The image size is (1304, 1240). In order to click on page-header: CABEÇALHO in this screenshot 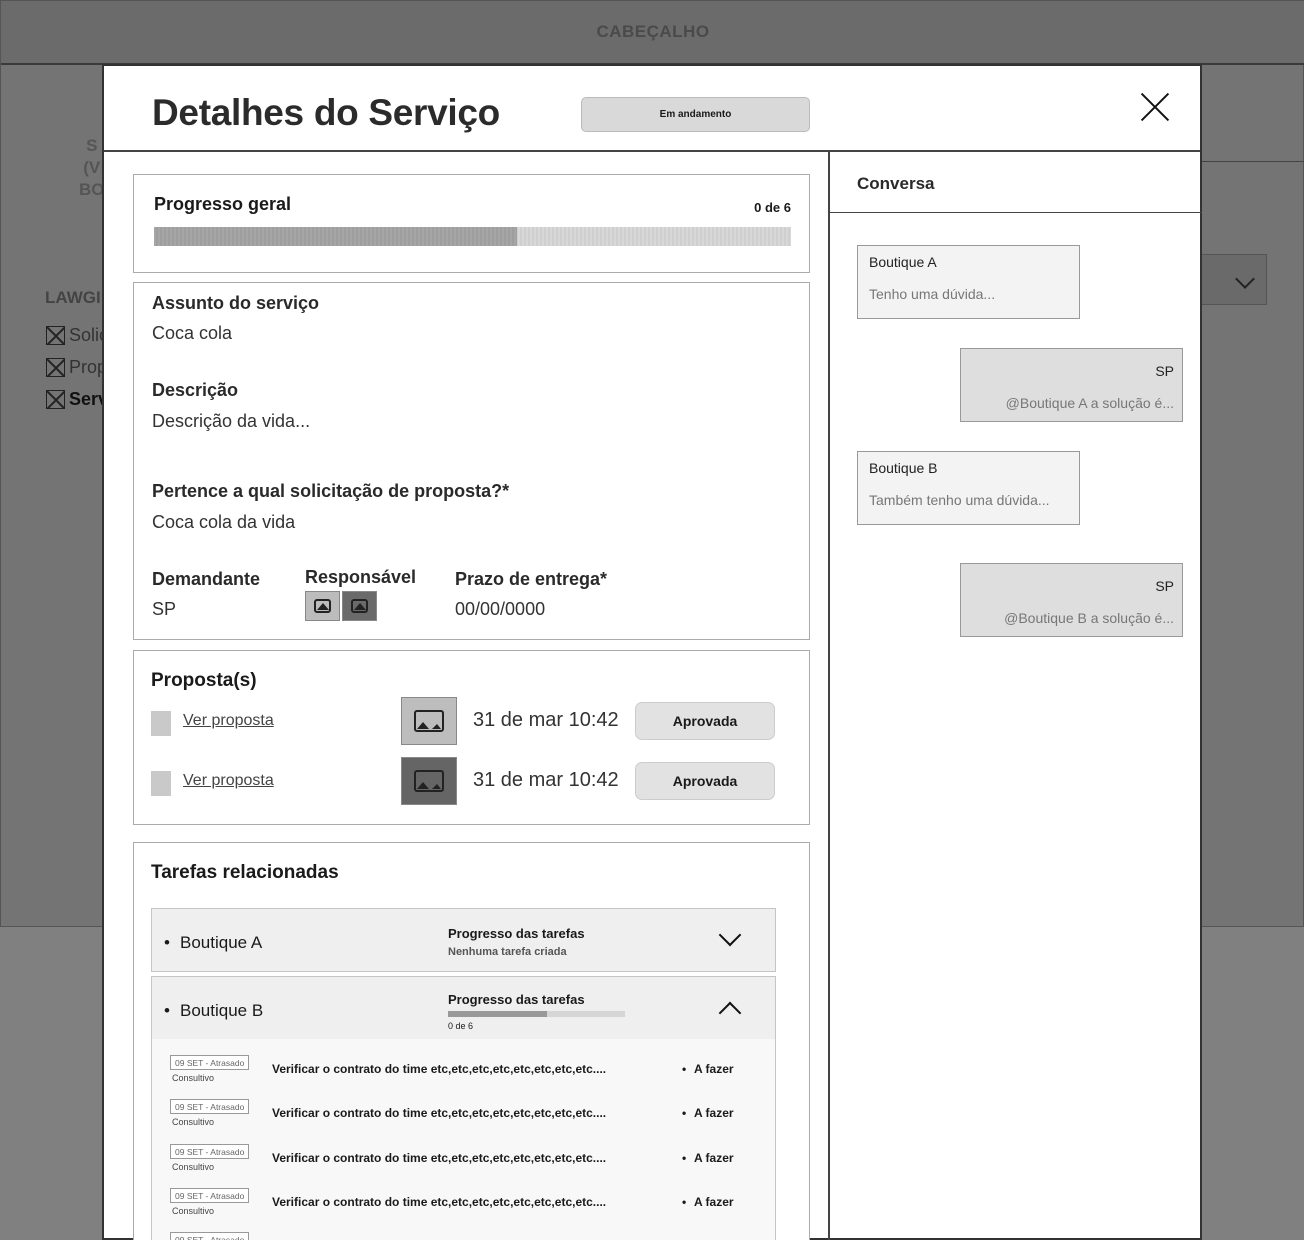, I will do `click(652, 33)`.